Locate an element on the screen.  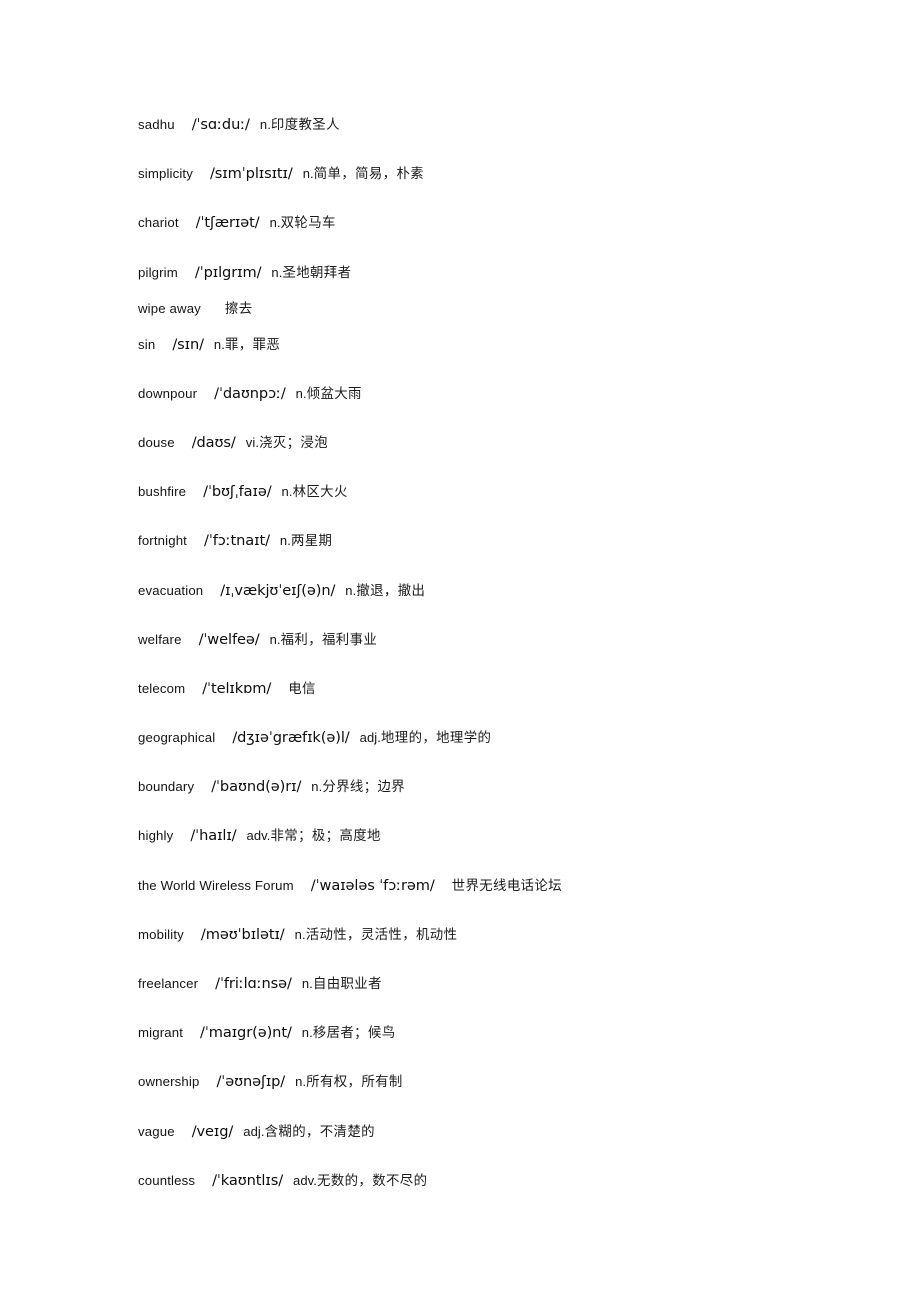
vocab-entry: pilgrim/ˈpɪlgrɪm/n.圣地朝拜者 is located at coordinates (508, 272).